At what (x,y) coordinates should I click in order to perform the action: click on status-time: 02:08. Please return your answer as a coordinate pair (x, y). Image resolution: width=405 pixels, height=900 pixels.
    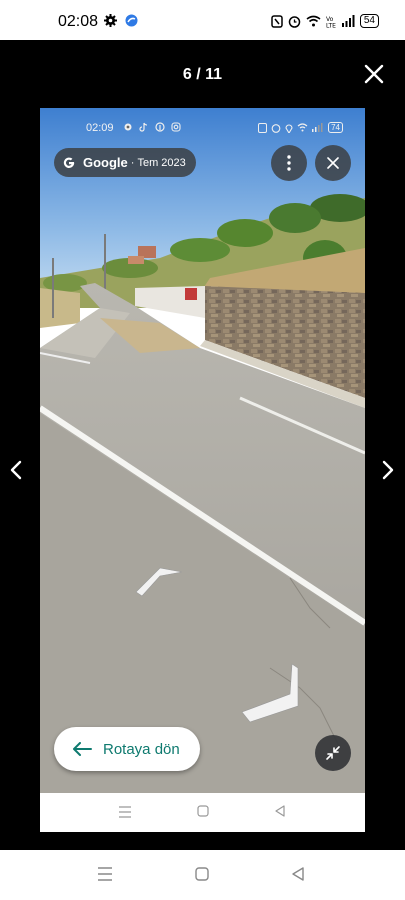
    Looking at the image, I should click on (78, 21).